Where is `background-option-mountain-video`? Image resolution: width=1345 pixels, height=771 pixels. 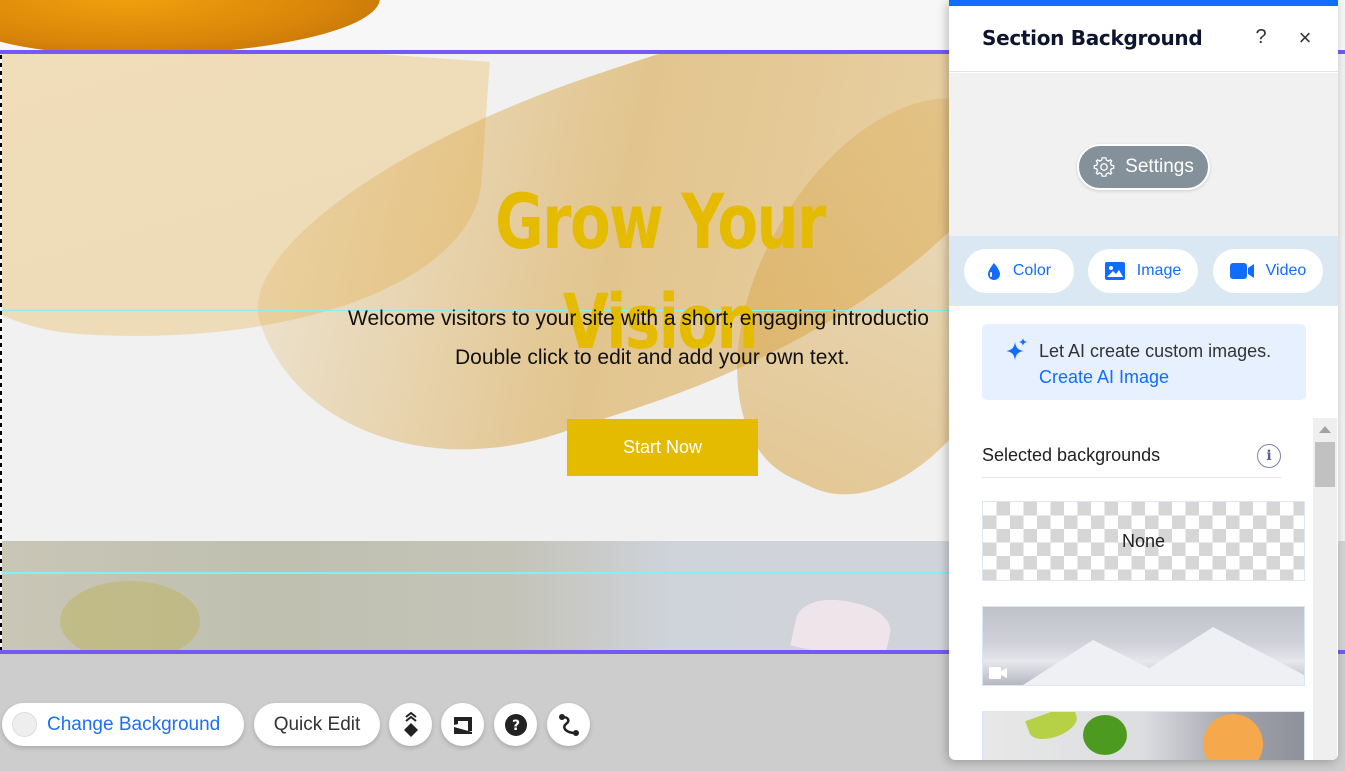
background-option-mountain-video is located at coordinates (1143, 646).